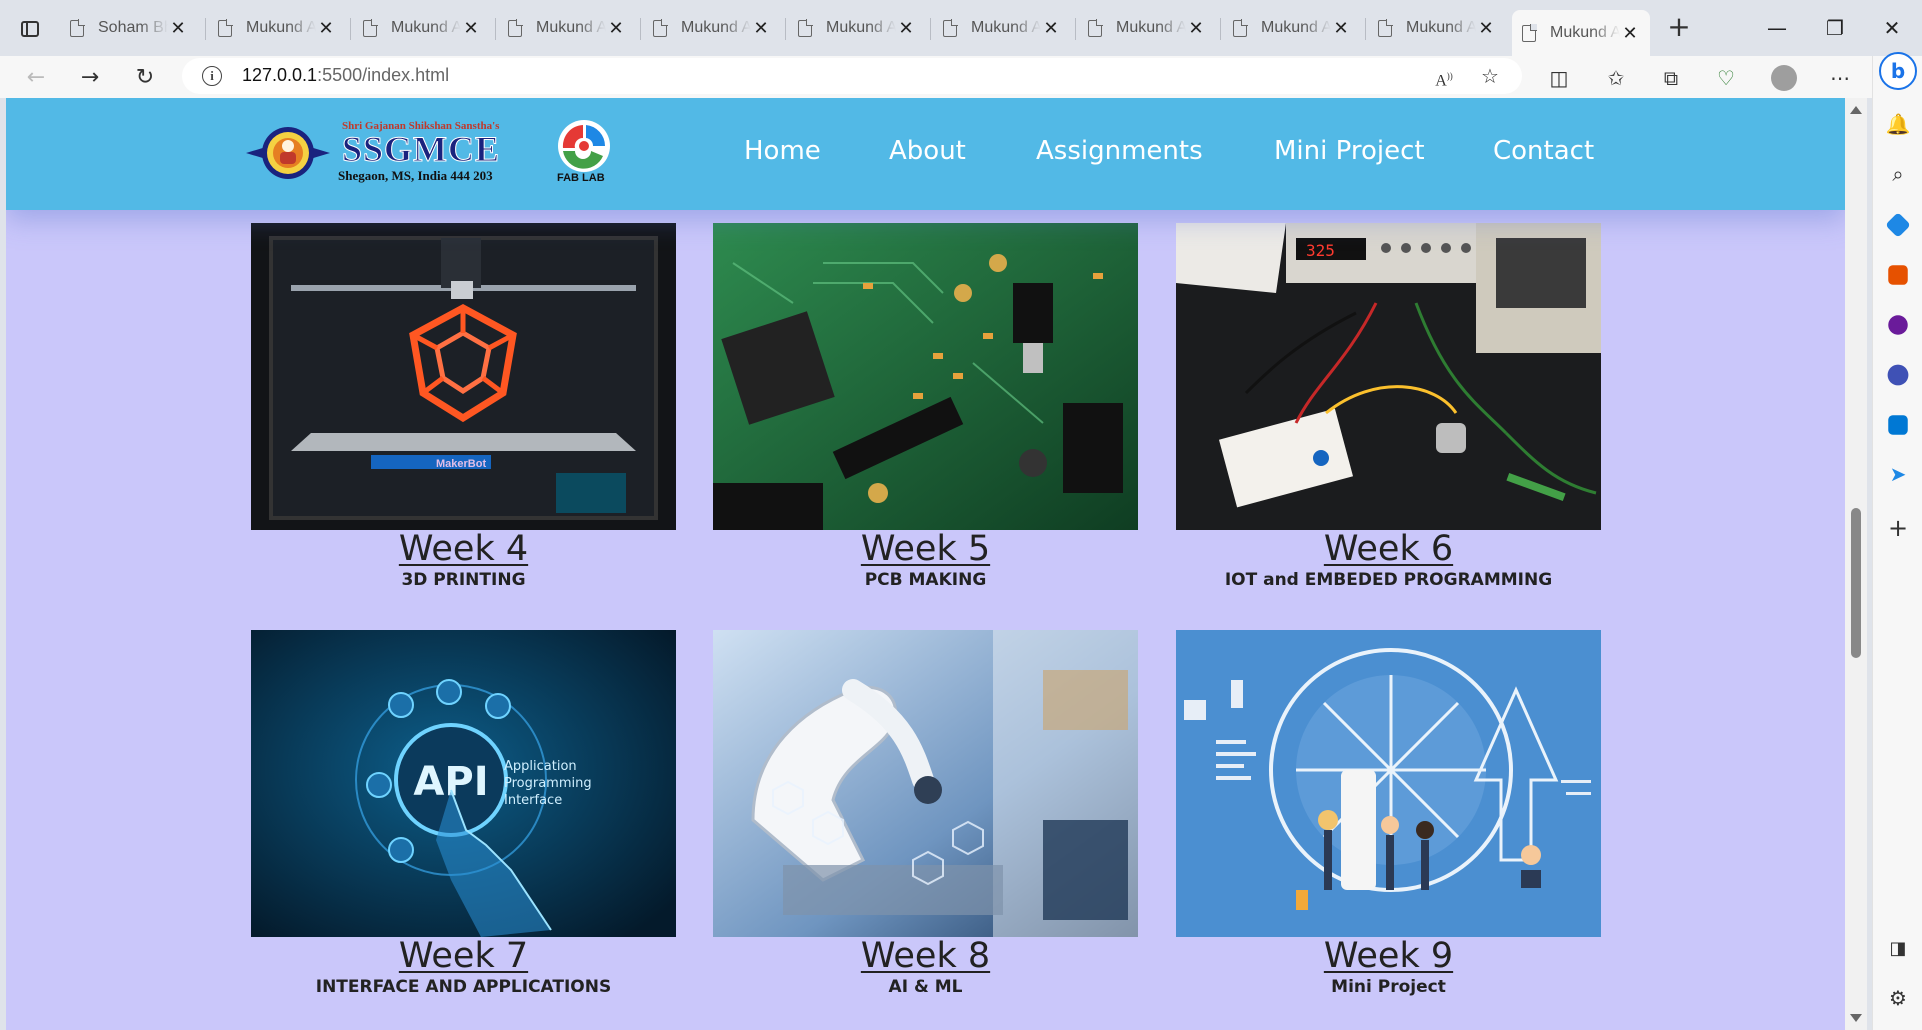 This screenshot has width=1922, height=1030. I want to click on nav-mini-project: Mini Project, so click(1349, 151).